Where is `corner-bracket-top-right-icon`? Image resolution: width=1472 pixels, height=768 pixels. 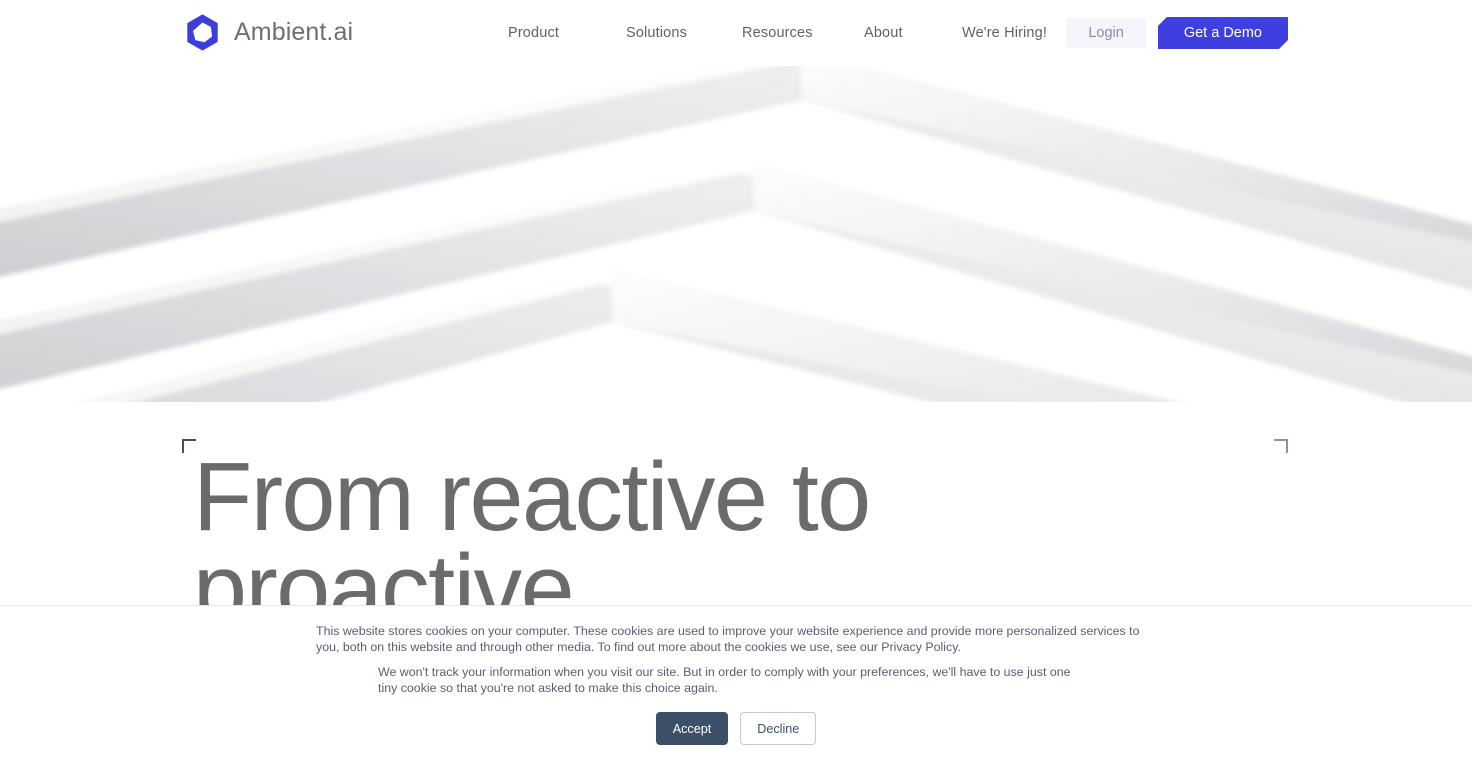 corner-bracket-top-right-icon is located at coordinates (1281, 446).